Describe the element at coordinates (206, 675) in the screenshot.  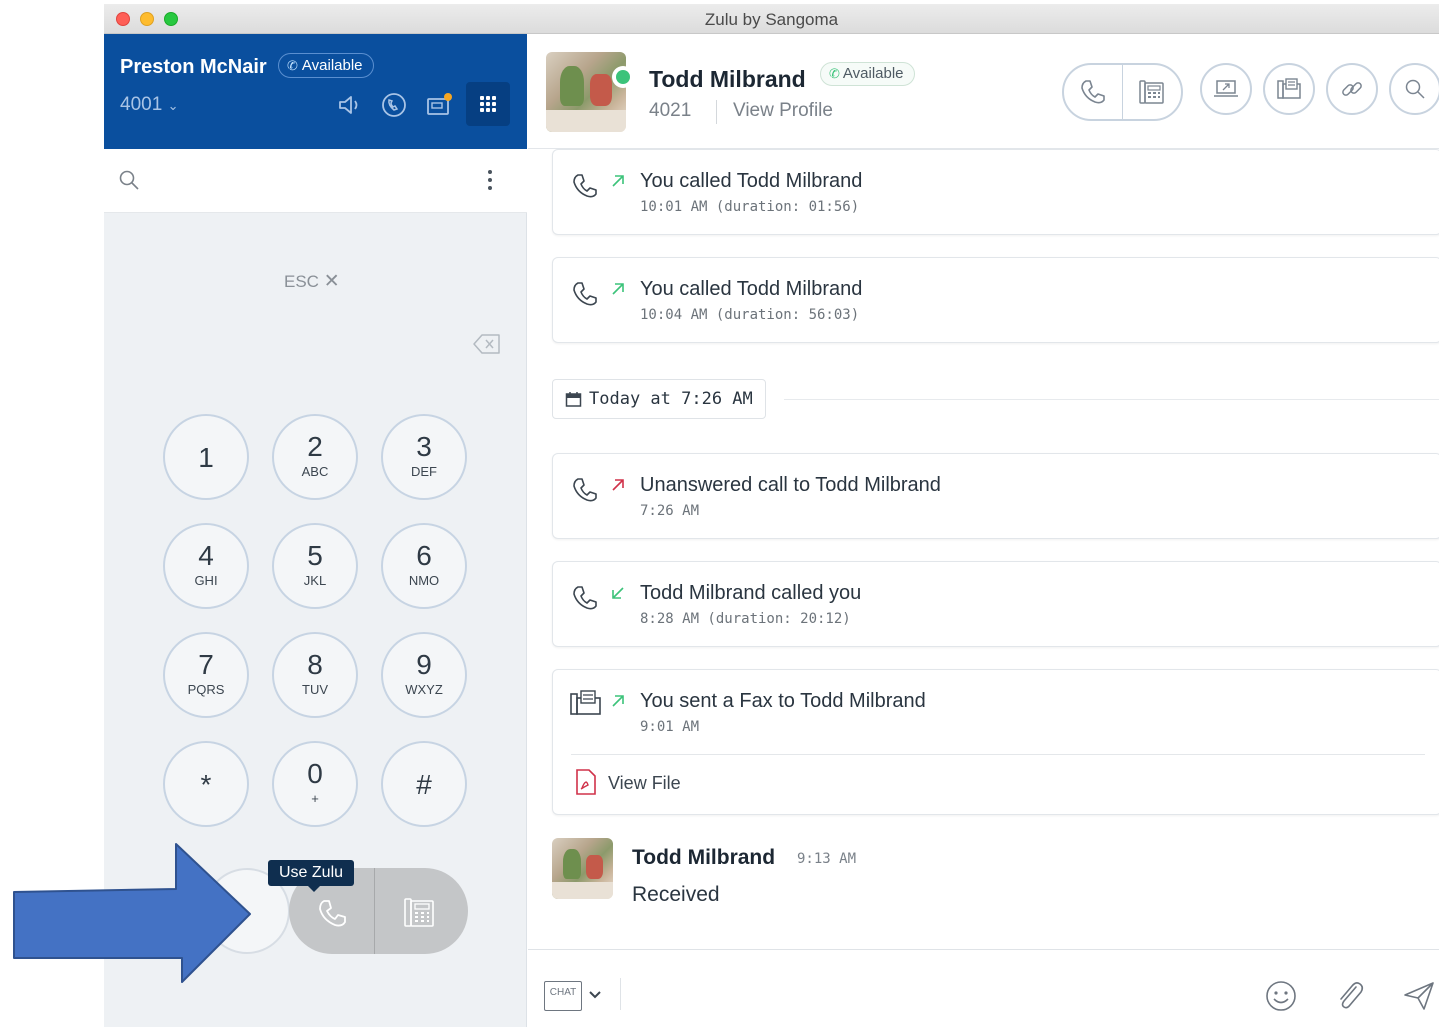
I see `dialpad-key: 7 PQRS` at that location.